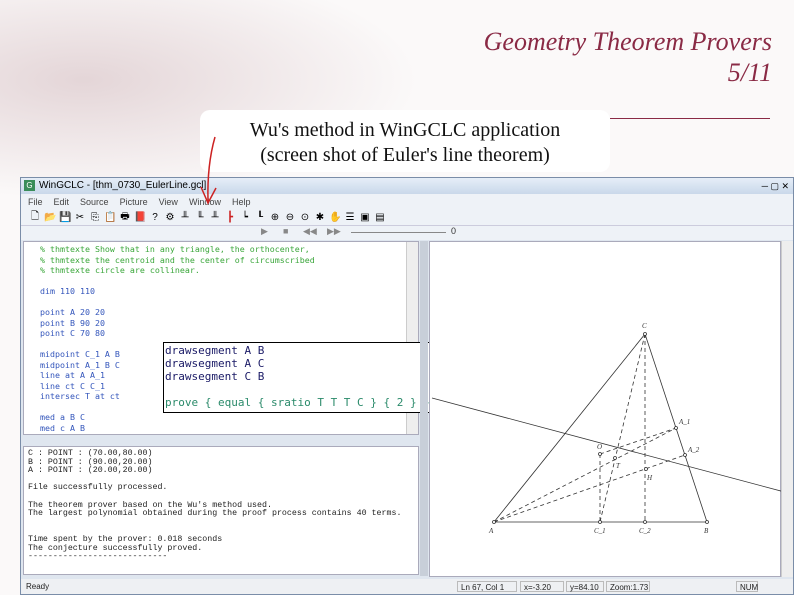  What do you see at coordinates (305, 217) in the screenshot?
I see `zoom-fit-icon: ⊙` at bounding box center [305, 217].